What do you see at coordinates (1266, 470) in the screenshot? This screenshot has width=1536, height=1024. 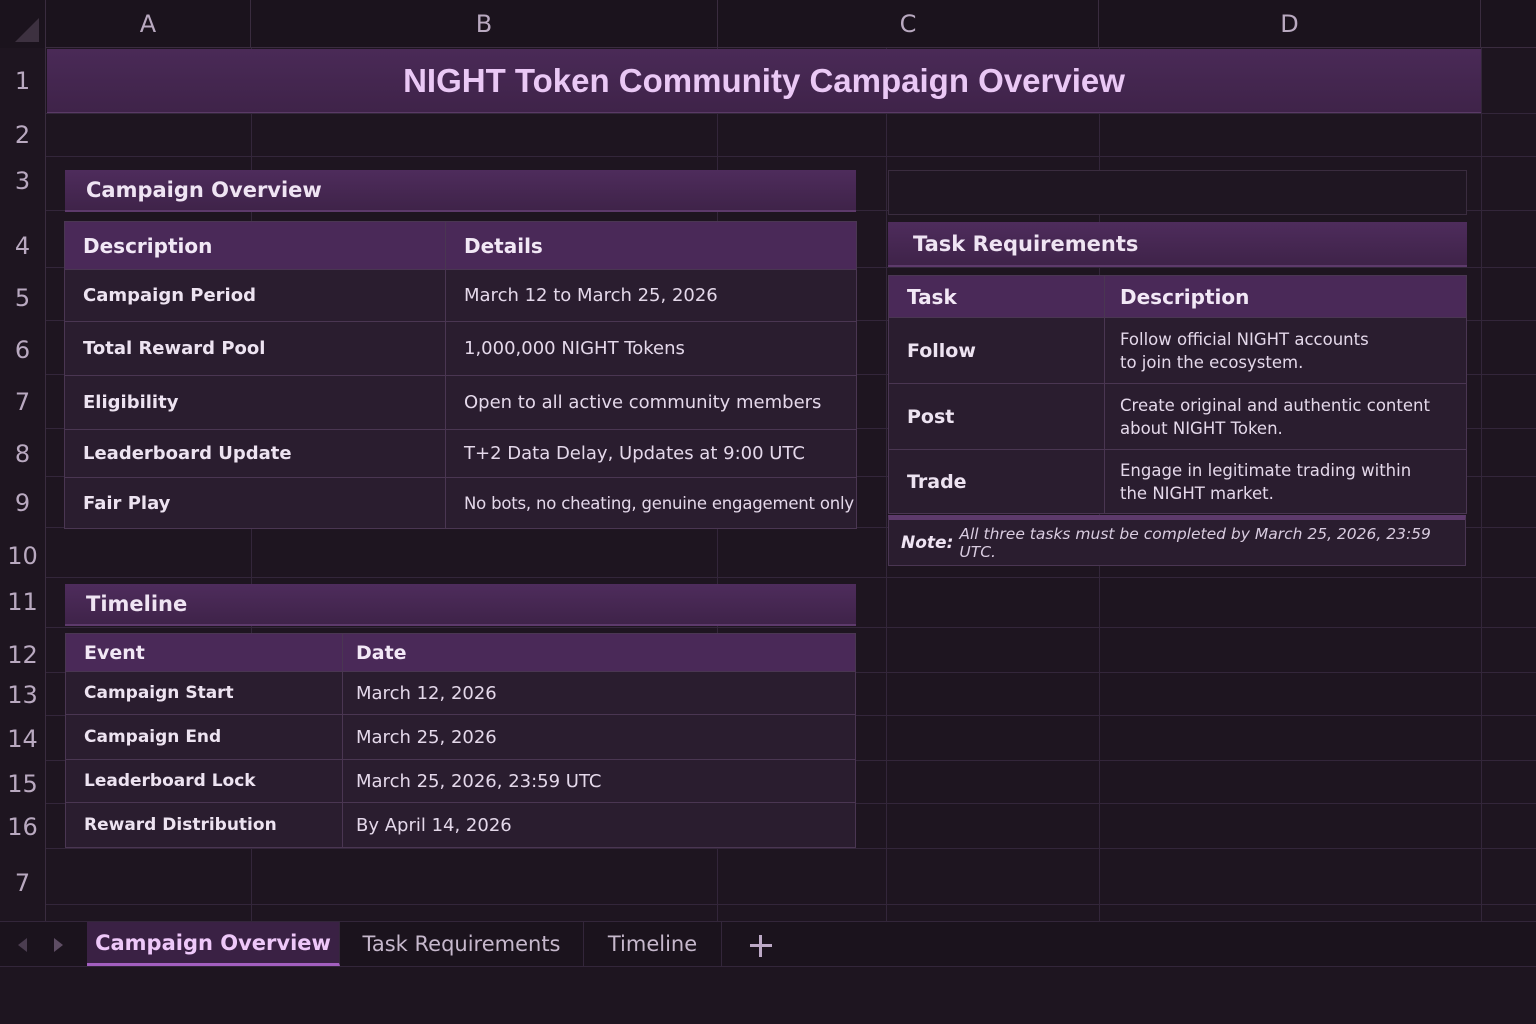 I see `task-description-line: Engage in legitimate trading within` at bounding box center [1266, 470].